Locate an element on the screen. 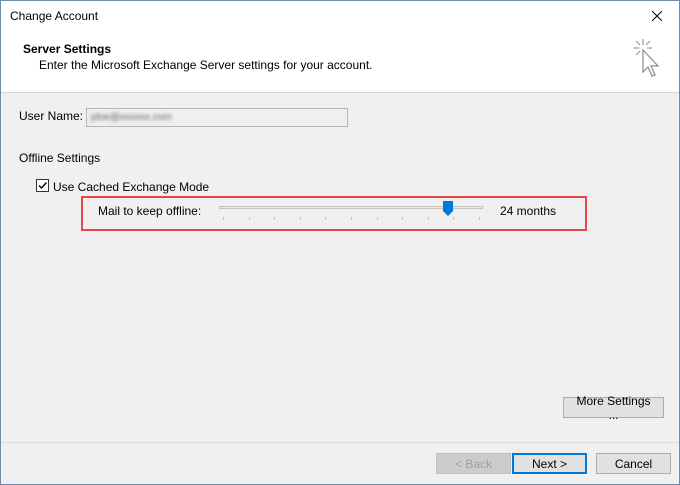  page-title: Server Settings is located at coordinates (67, 49).